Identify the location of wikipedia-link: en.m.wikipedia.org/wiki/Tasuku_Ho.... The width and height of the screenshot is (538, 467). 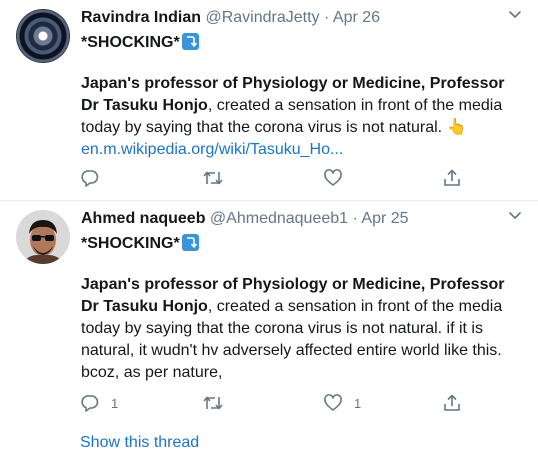
(301, 150).